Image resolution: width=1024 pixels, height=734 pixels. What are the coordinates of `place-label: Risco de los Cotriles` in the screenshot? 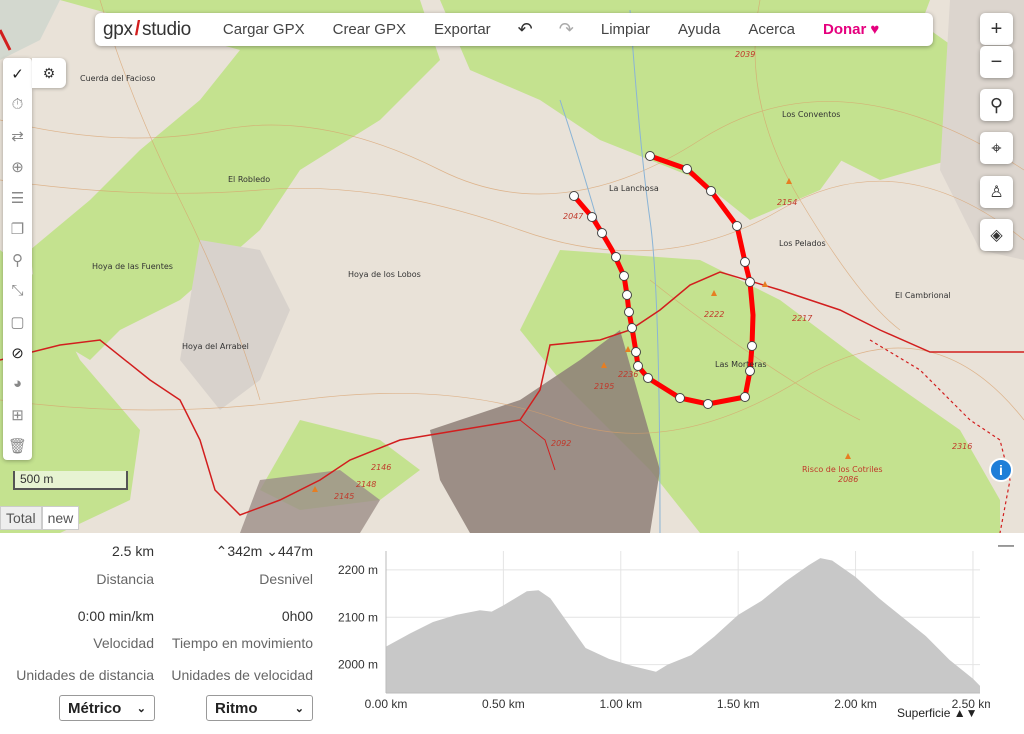 It's located at (842, 469).